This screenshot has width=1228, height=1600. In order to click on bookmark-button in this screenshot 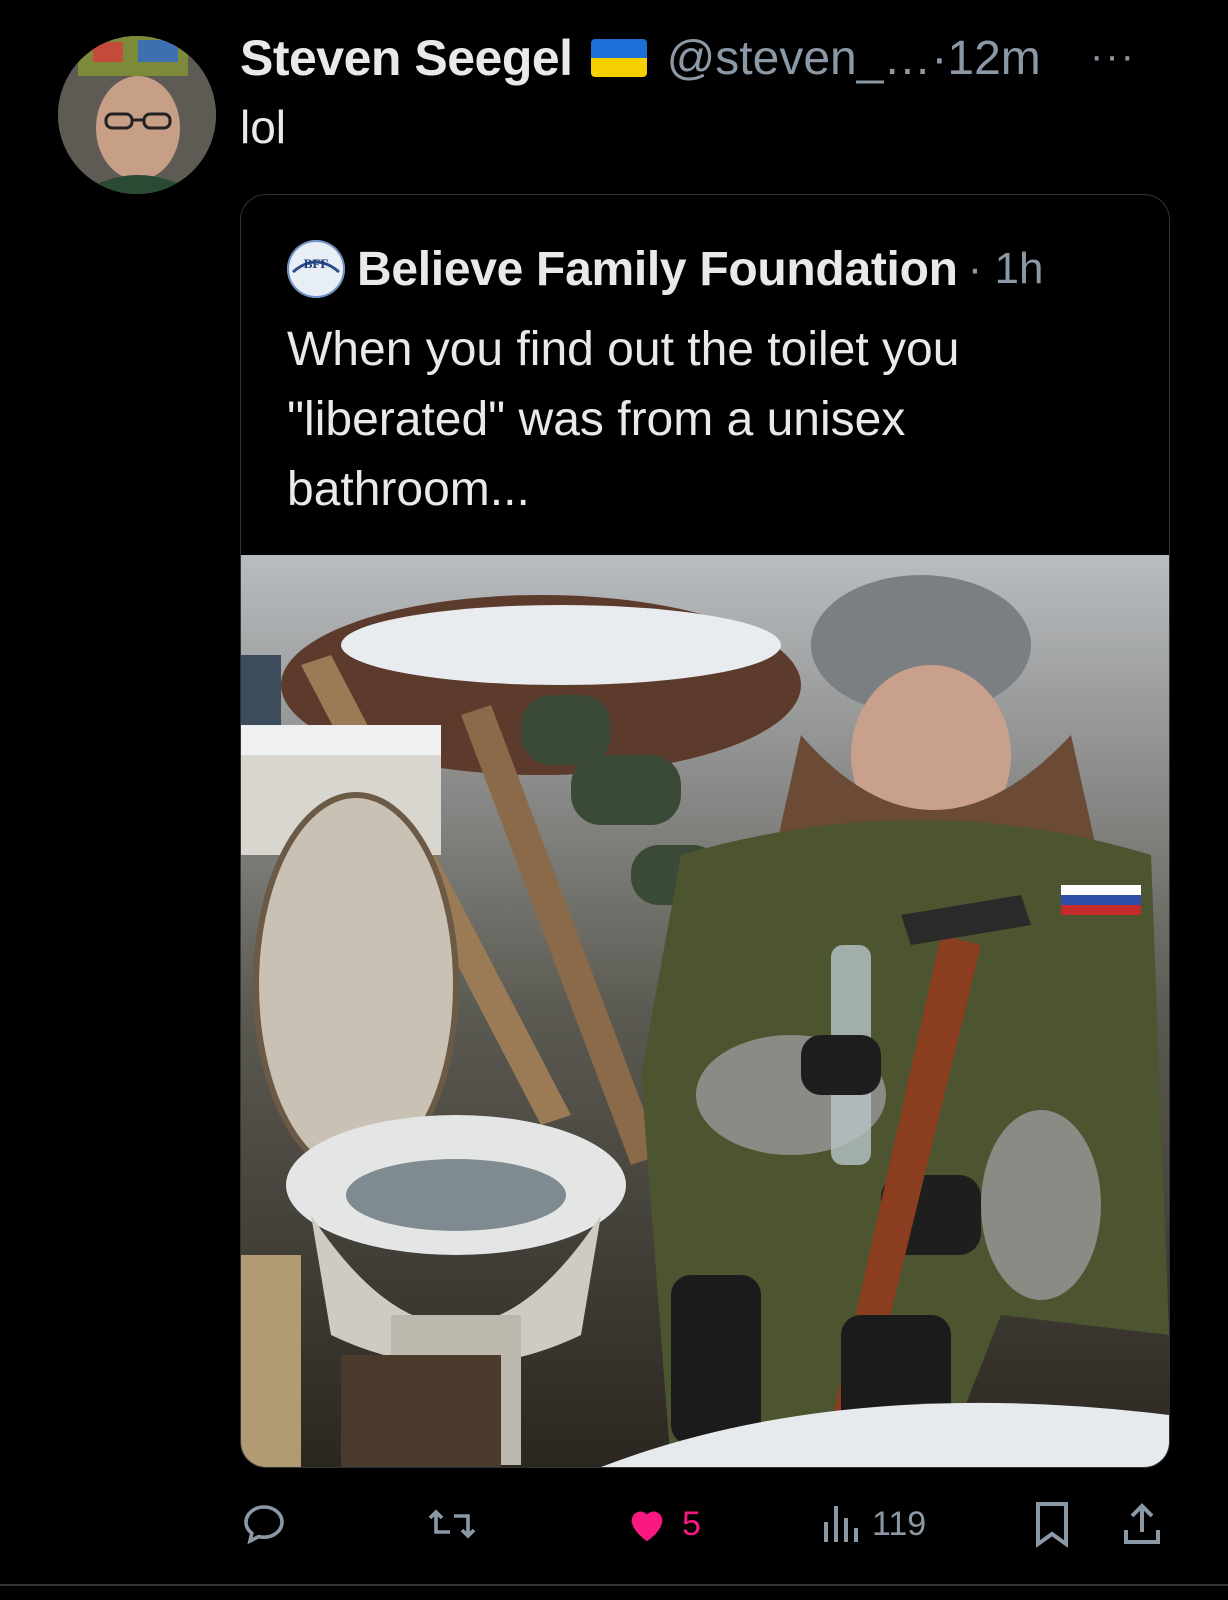, I will do `click(1052, 1524)`.